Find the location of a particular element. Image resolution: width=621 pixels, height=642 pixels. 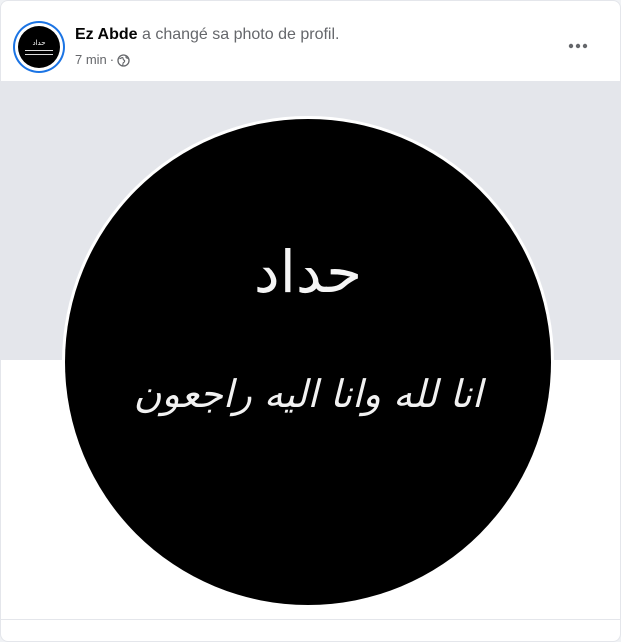

mourning-title: حداد is located at coordinates (308, 272).